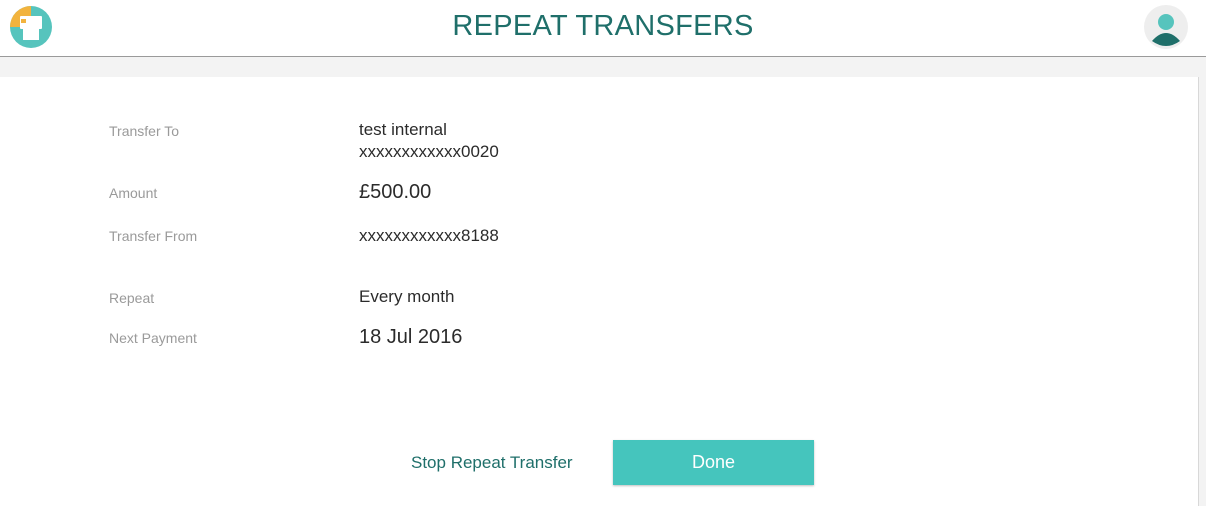 This screenshot has width=1206, height=506. Describe the element at coordinates (492, 463) in the screenshot. I see `stop-repeat-transfer-link: Stop Repeat Transfer` at that location.